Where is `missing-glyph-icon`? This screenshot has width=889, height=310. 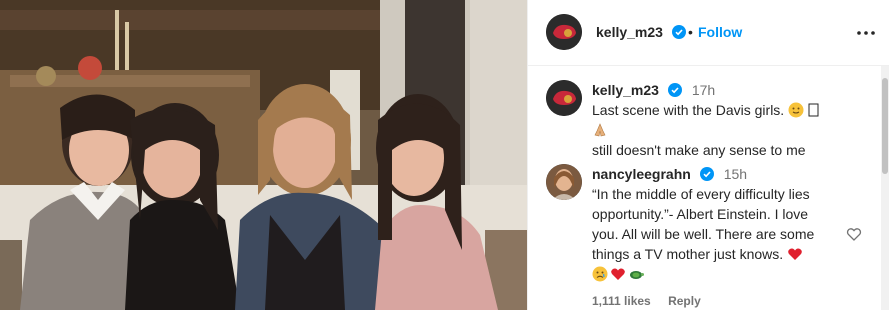
missing-glyph-icon is located at coordinates (813, 110).